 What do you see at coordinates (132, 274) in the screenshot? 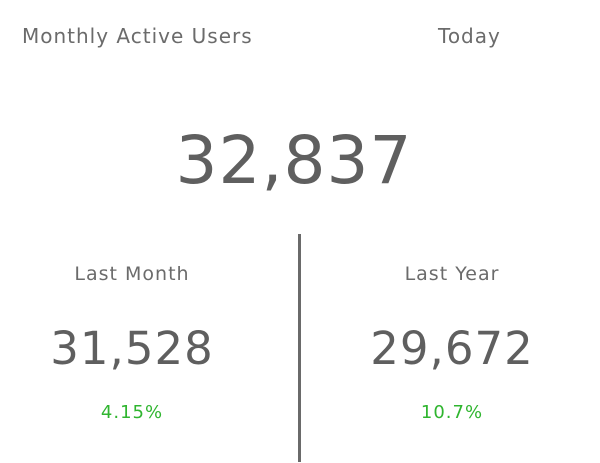
I see `comparison-label: Last Month` at bounding box center [132, 274].